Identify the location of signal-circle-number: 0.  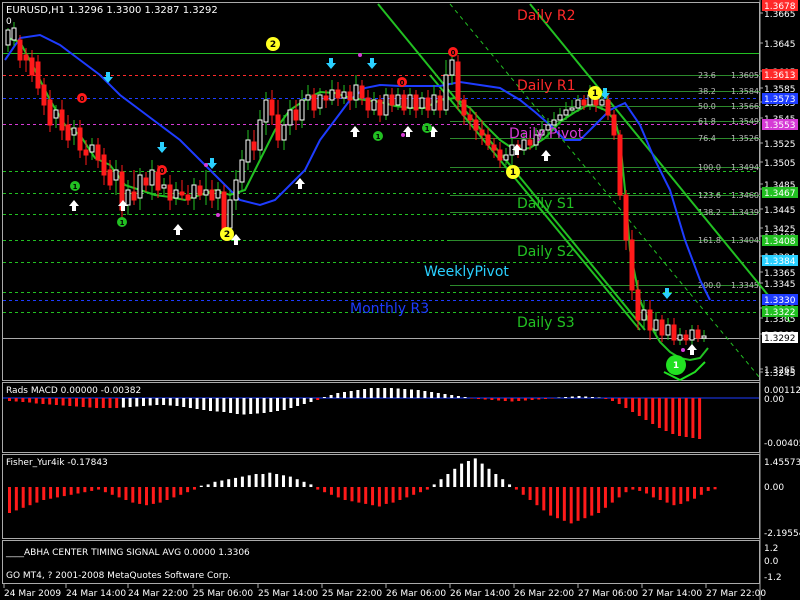
(82, 99).